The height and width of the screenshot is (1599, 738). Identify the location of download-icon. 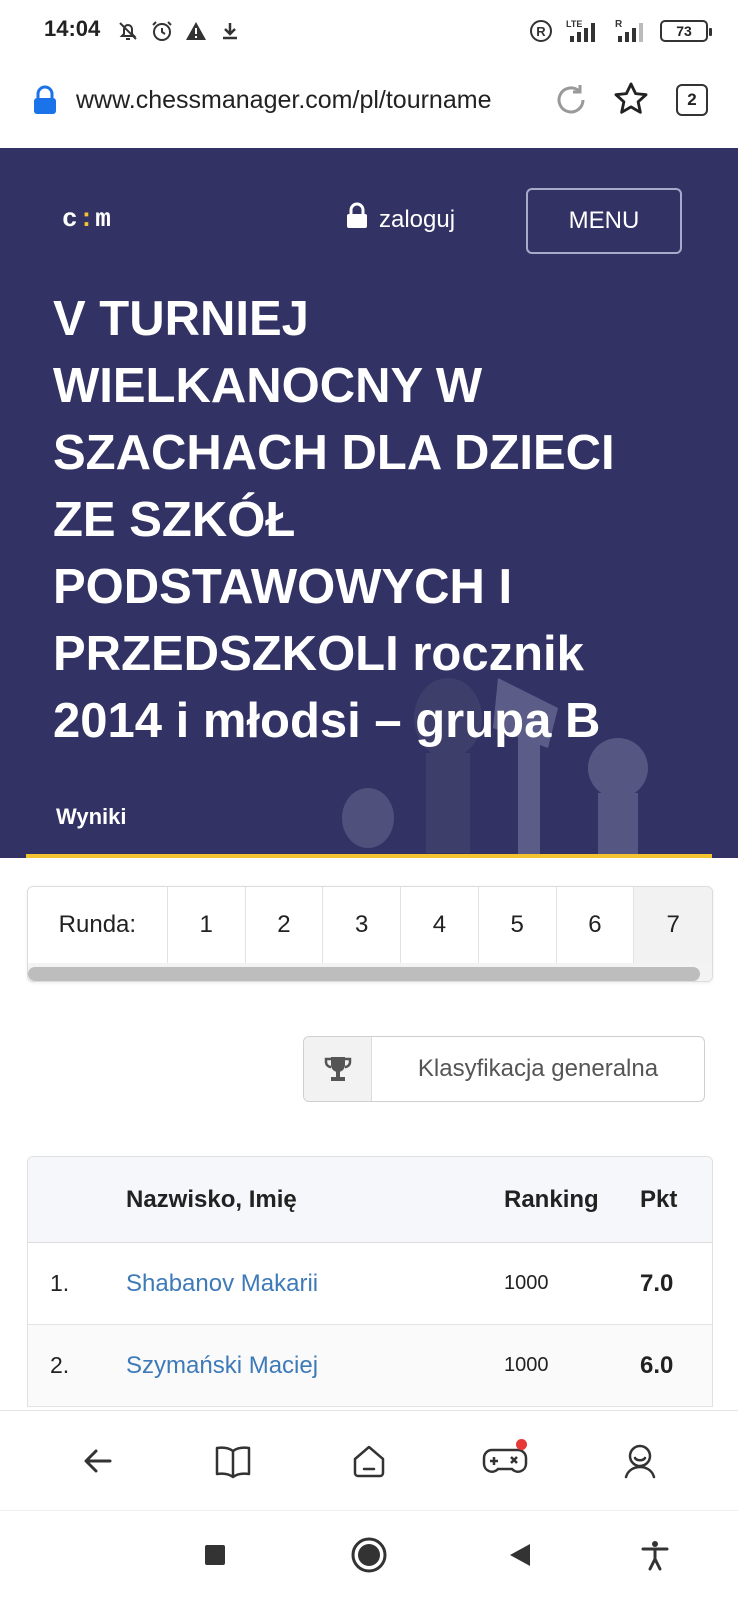
(230, 31).